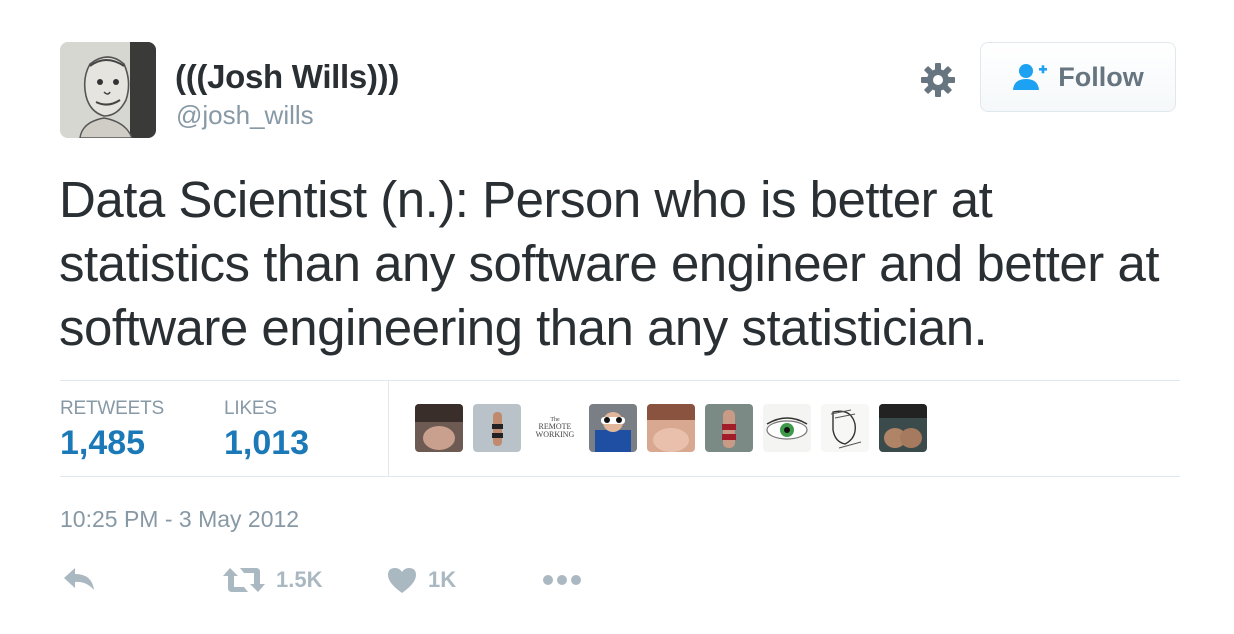  I want to click on more-dots-icon, so click(562, 580).